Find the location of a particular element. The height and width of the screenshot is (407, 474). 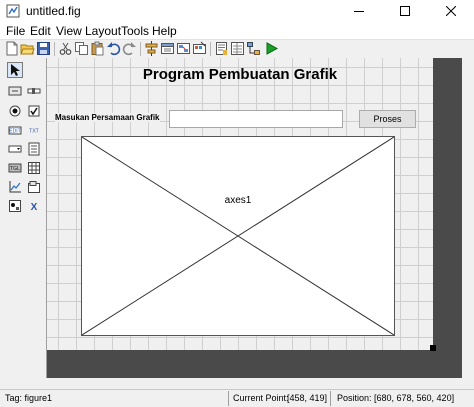

property-inspector-icon is located at coordinates (237, 48).